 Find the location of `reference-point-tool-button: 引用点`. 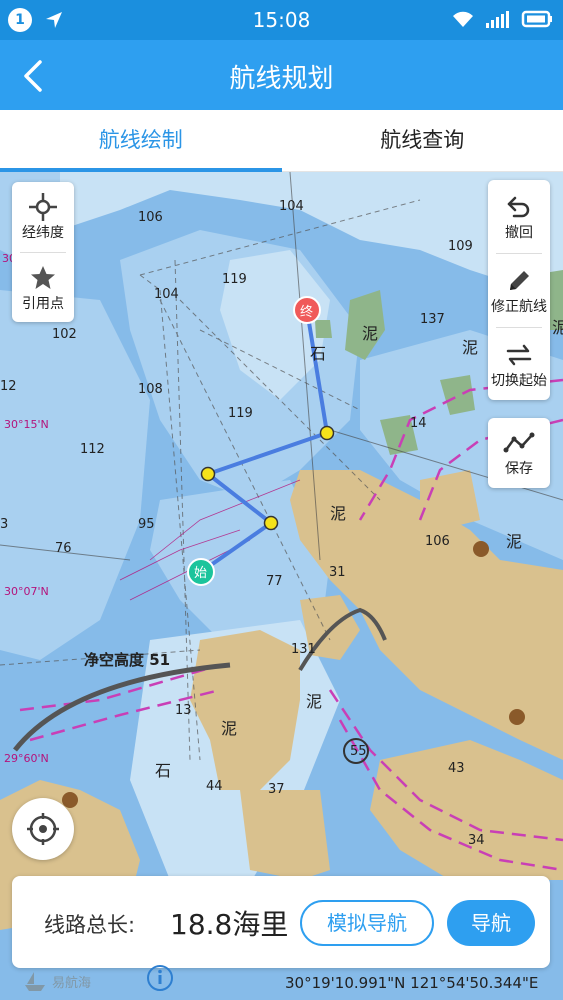

reference-point-tool-button: 引用点 is located at coordinates (43, 288).